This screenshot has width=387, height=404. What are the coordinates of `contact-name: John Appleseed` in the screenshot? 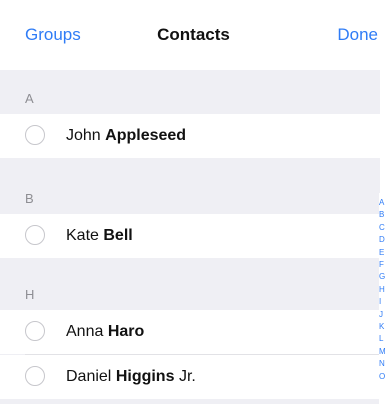 It's located at (126, 136).